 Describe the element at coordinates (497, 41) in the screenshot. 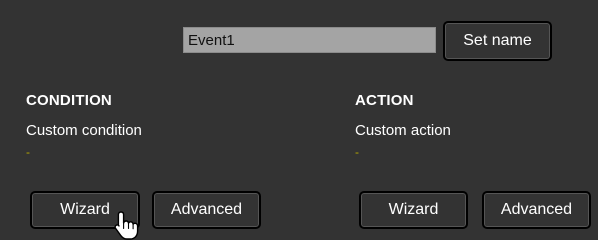

I see `set-name-button: Set name` at that location.